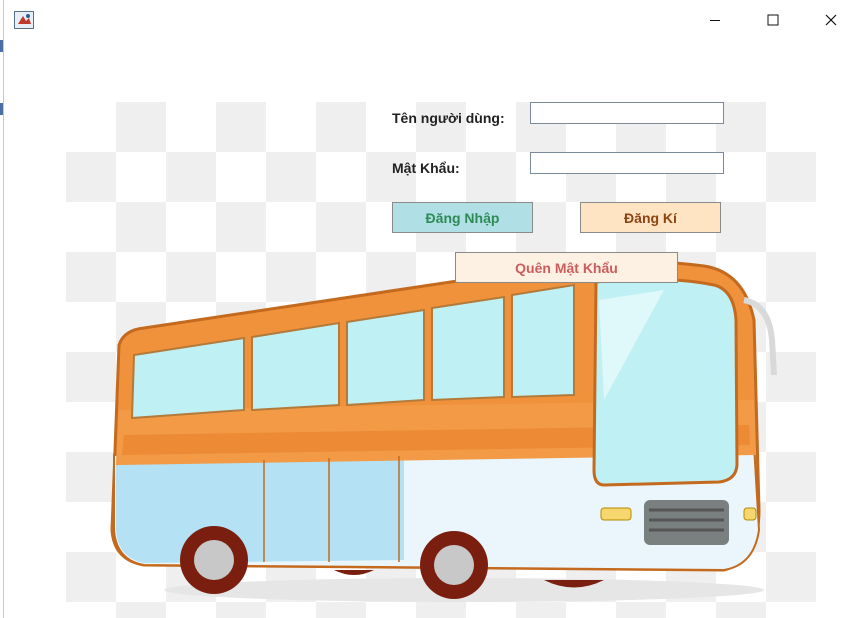 The width and height of the screenshot is (862, 618). What do you see at coordinates (650, 217) in the screenshot?
I see `register-button: Đăng Kí` at bounding box center [650, 217].